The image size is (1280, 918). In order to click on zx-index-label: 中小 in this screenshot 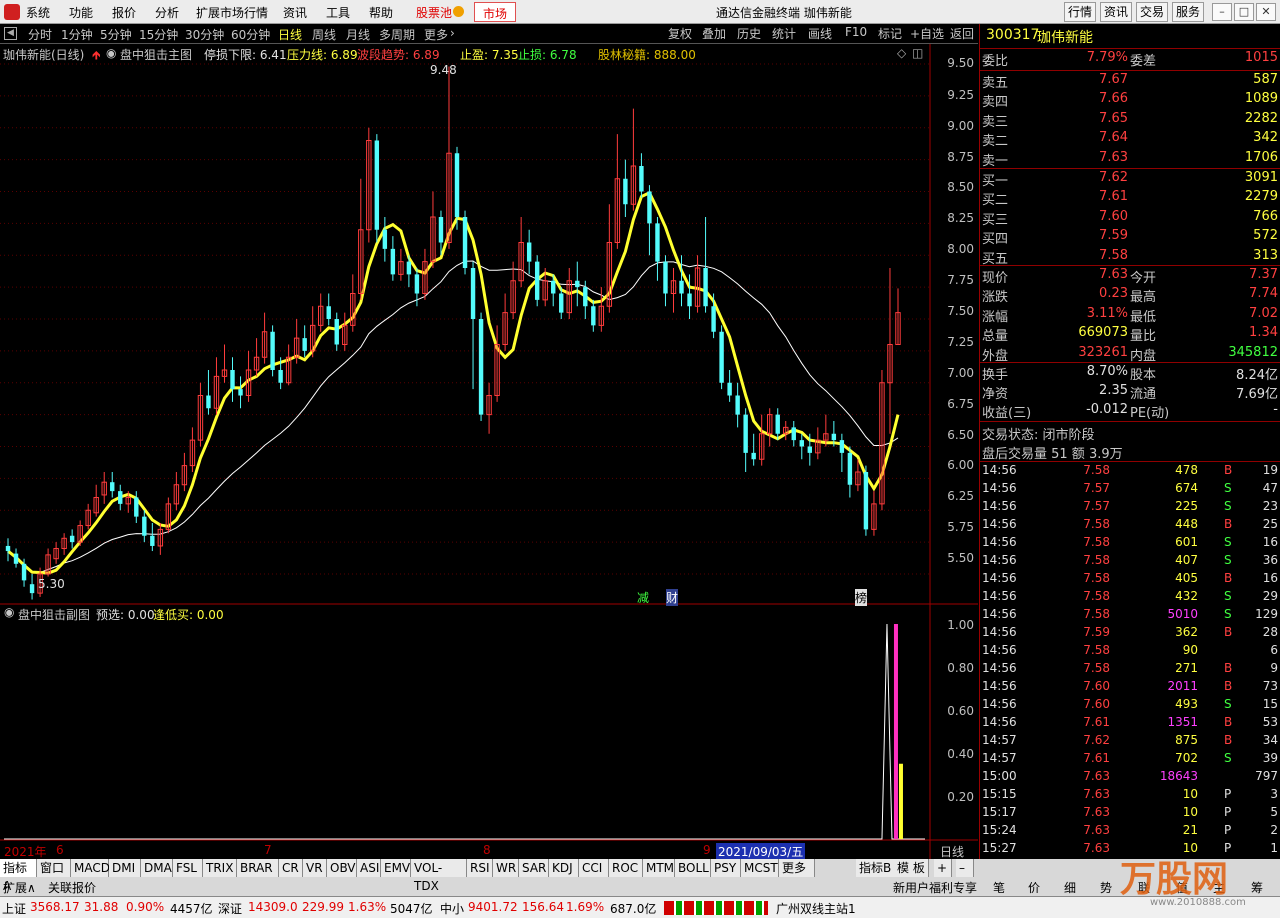, I will do `click(452, 909)`.